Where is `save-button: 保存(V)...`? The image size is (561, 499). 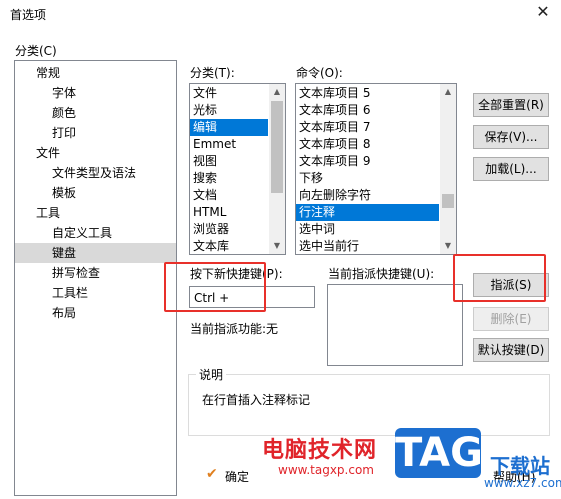
save-button: 保存(V)... is located at coordinates (511, 137).